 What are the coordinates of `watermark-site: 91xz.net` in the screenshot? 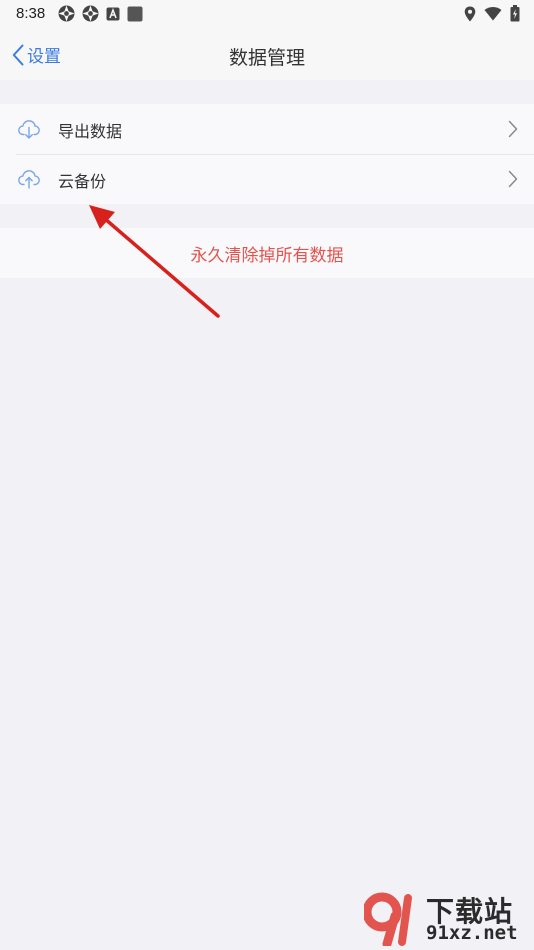 It's located at (472, 933).